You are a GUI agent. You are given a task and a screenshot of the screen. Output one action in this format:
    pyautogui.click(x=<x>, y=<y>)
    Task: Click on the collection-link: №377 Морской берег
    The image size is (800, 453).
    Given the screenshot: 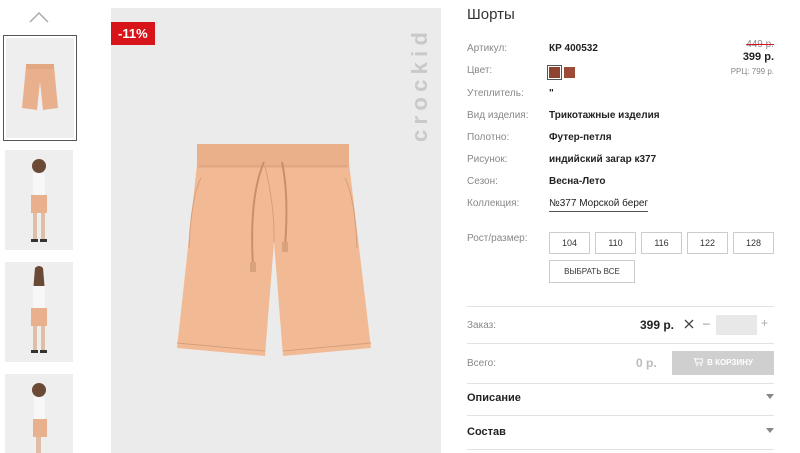 What is the action you would take?
    pyautogui.click(x=599, y=205)
    